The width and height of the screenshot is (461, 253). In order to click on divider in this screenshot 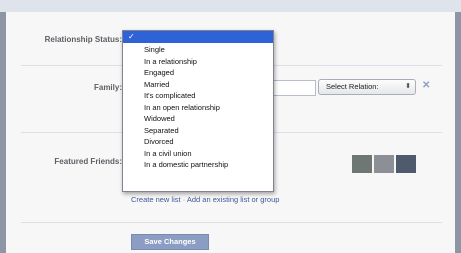, I will do `click(231, 222)`.